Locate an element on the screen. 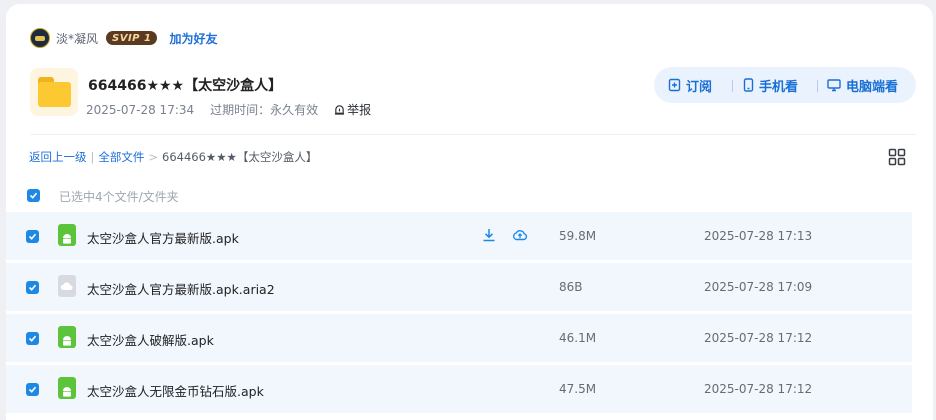 The width and height of the screenshot is (936, 420). subscribe-button: 订阅 is located at coordinates (690, 85).